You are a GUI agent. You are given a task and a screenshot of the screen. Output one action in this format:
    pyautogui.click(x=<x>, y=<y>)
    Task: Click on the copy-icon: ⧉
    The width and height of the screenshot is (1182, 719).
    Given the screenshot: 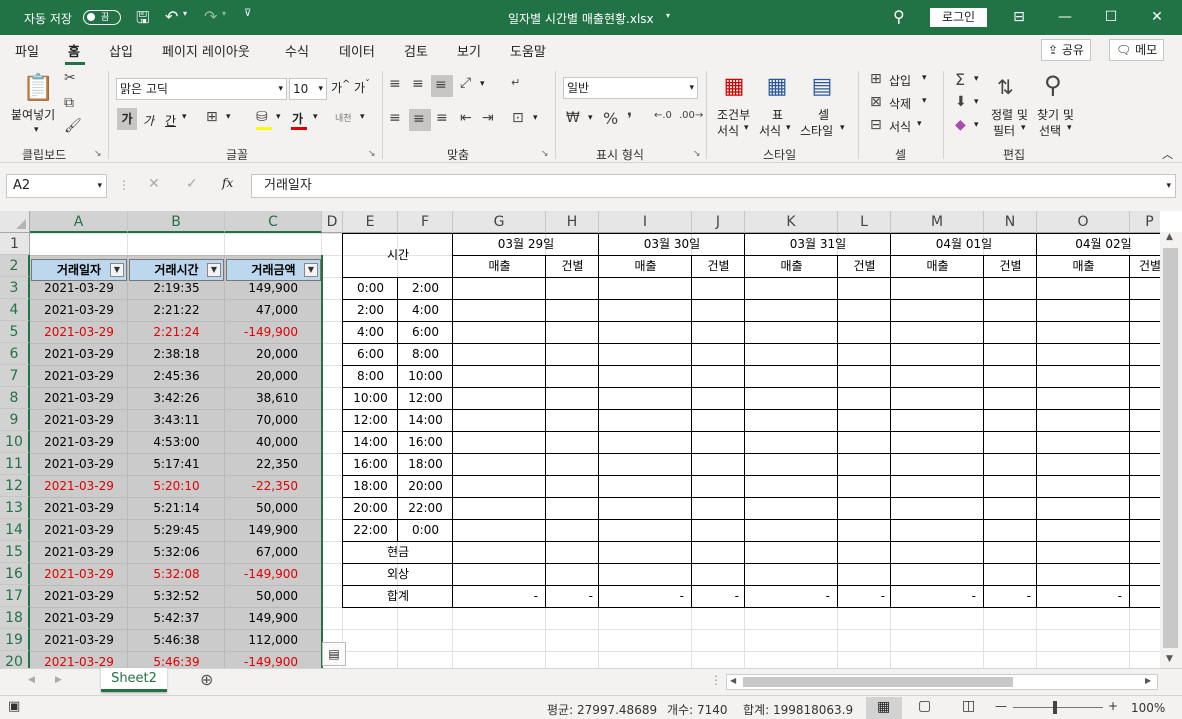 What is the action you would take?
    pyautogui.click(x=69, y=103)
    